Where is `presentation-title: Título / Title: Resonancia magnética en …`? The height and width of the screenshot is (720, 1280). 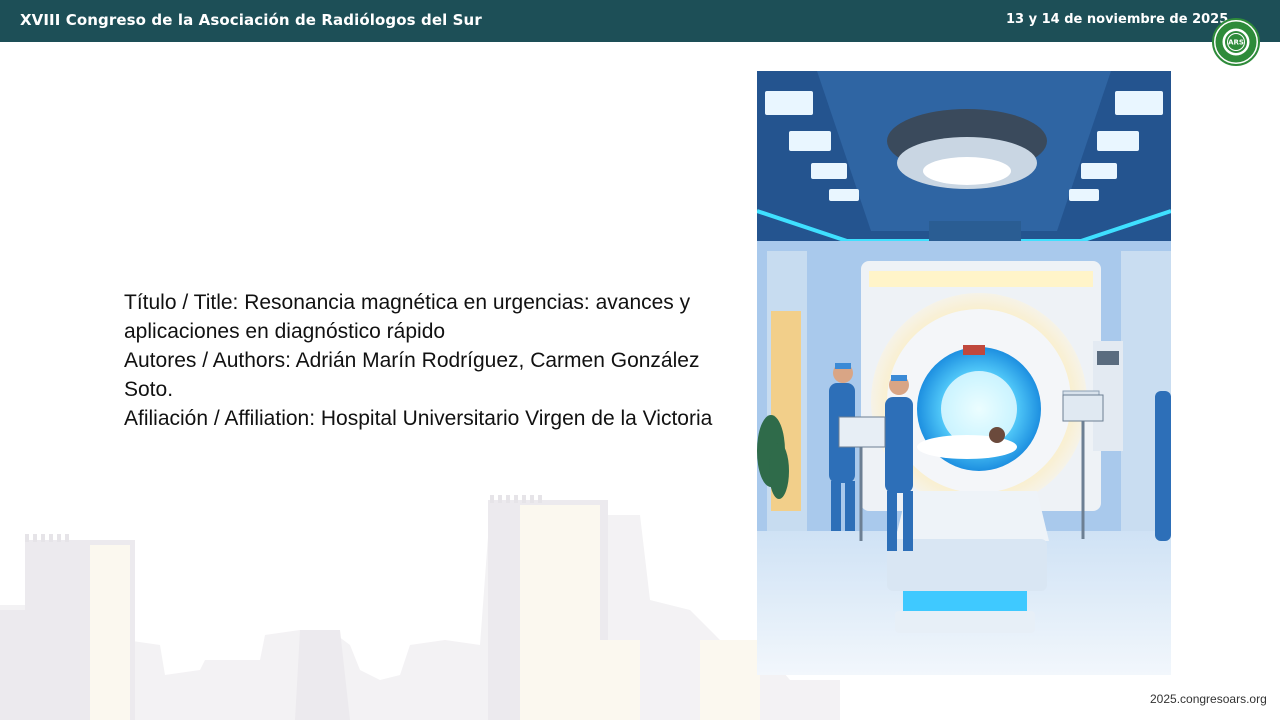
presentation-title: Título / Title: Resonancia magnética en … is located at coordinates (407, 317).